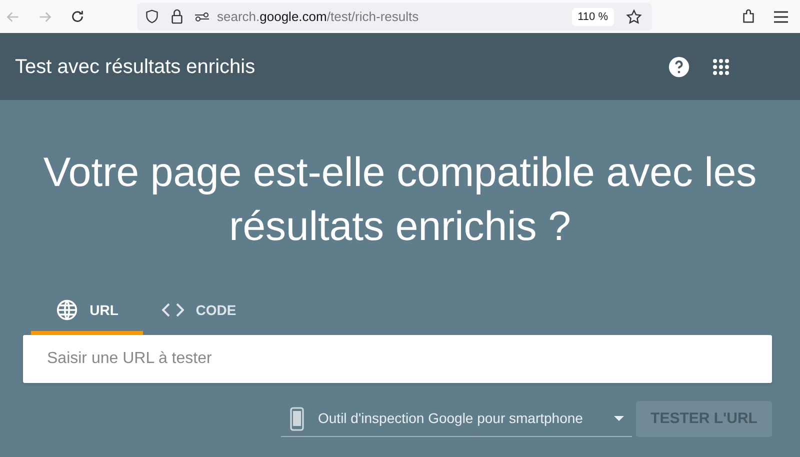 This screenshot has height=457, width=800. What do you see at coordinates (135, 67) in the screenshot?
I see `app-title: Test avec résultats enrichis` at bounding box center [135, 67].